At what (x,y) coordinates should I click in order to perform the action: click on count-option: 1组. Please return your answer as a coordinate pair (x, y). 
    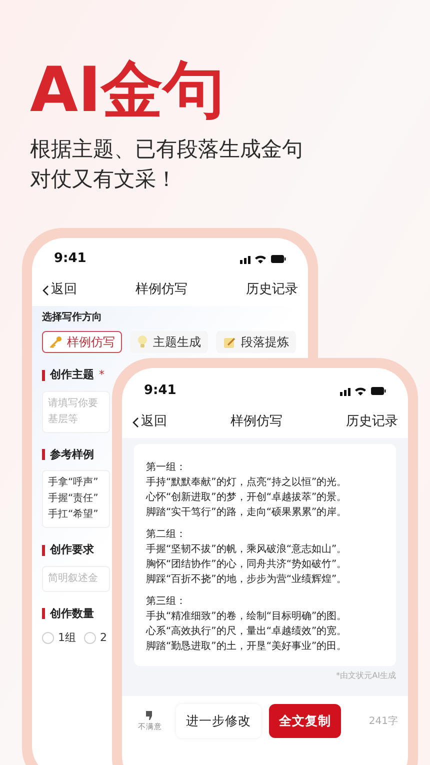
    Looking at the image, I should click on (59, 638).